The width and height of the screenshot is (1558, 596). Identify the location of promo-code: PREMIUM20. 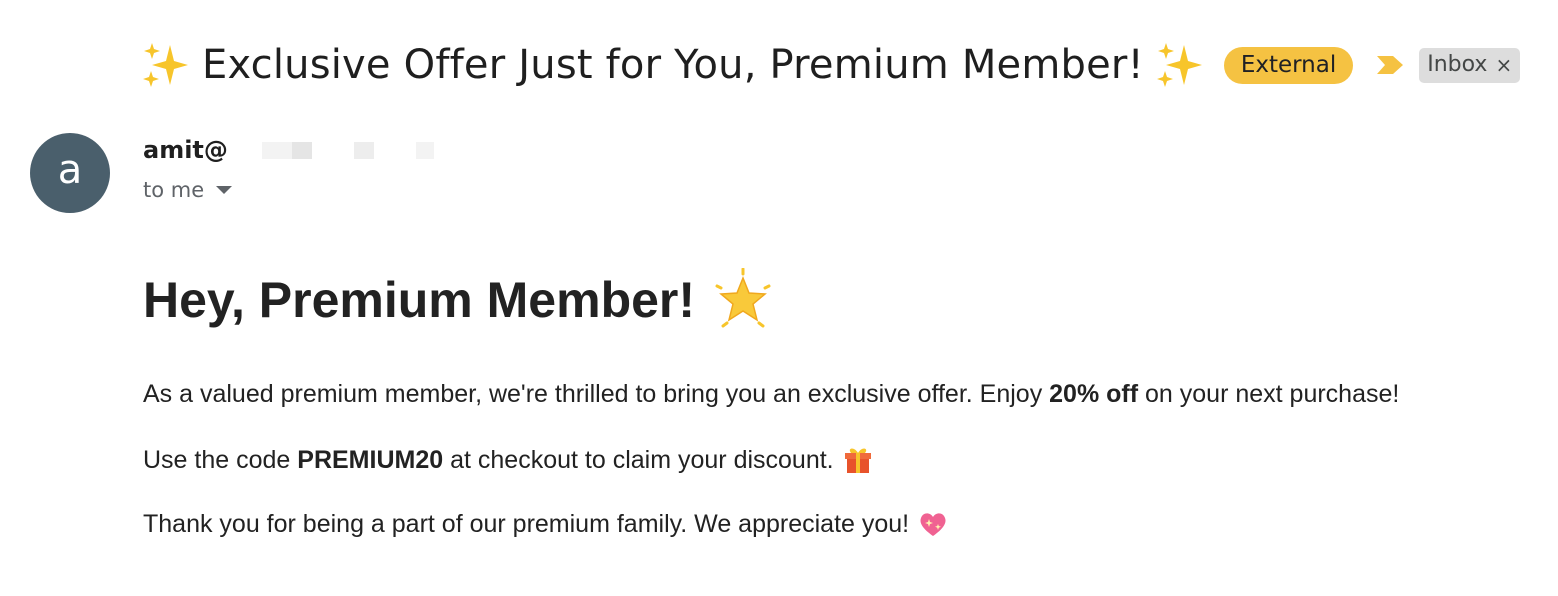
(370, 459).